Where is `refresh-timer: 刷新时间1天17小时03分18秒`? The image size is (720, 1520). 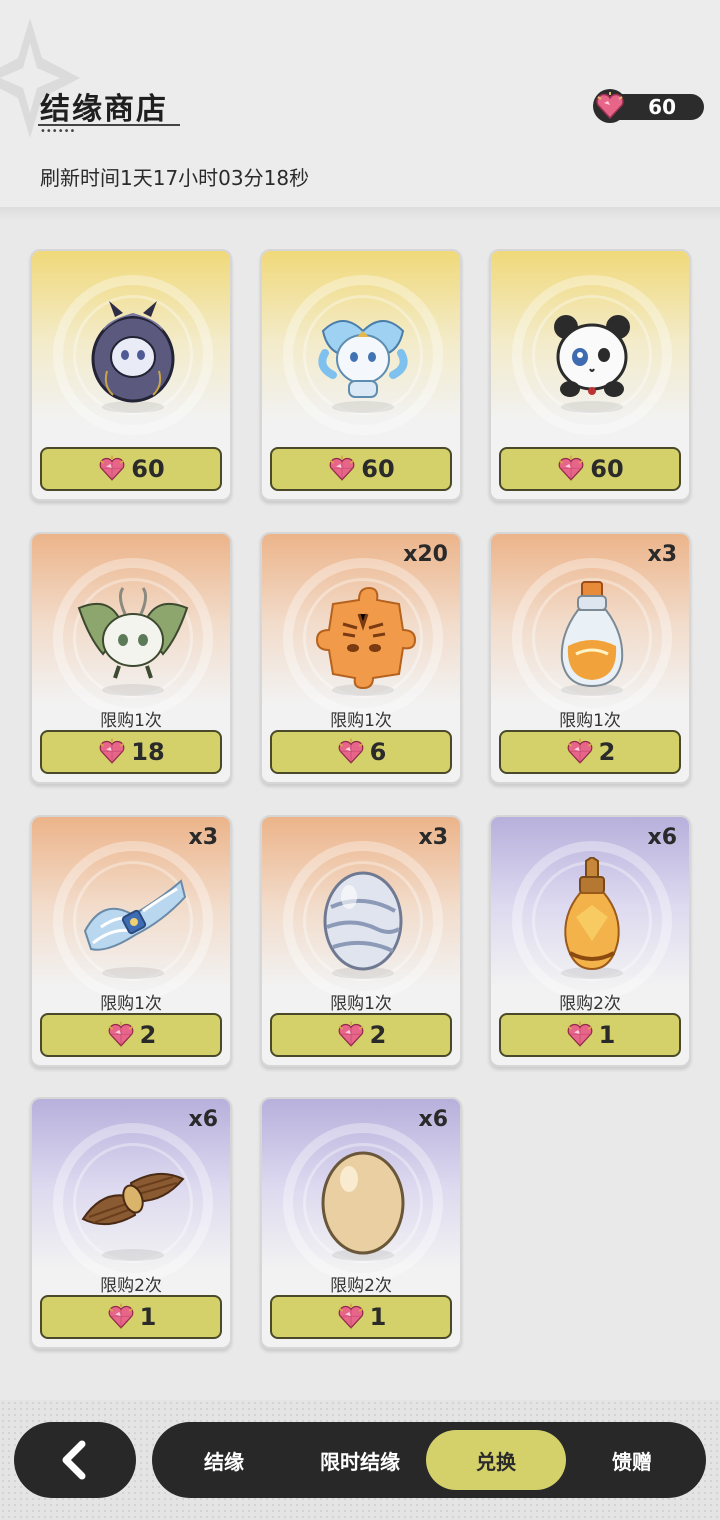
refresh-timer: 刷新时间1天17小时03分18秒 is located at coordinates (175, 178).